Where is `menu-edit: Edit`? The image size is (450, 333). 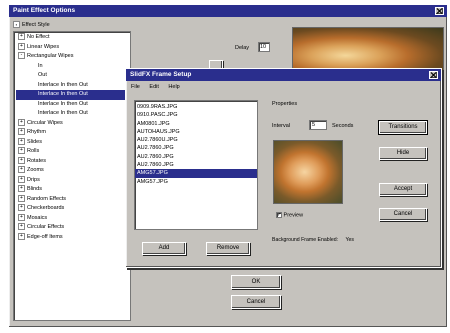
menu-edit: Edit is located at coordinates (153, 87).